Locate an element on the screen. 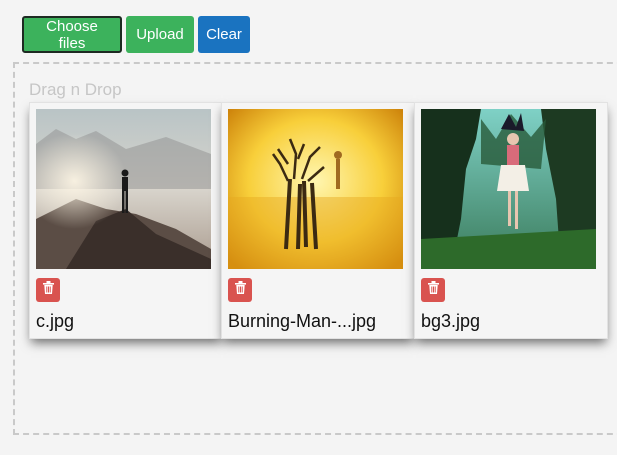 The width and height of the screenshot is (617, 455). clear-button: Clear is located at coordinates (224, 34).